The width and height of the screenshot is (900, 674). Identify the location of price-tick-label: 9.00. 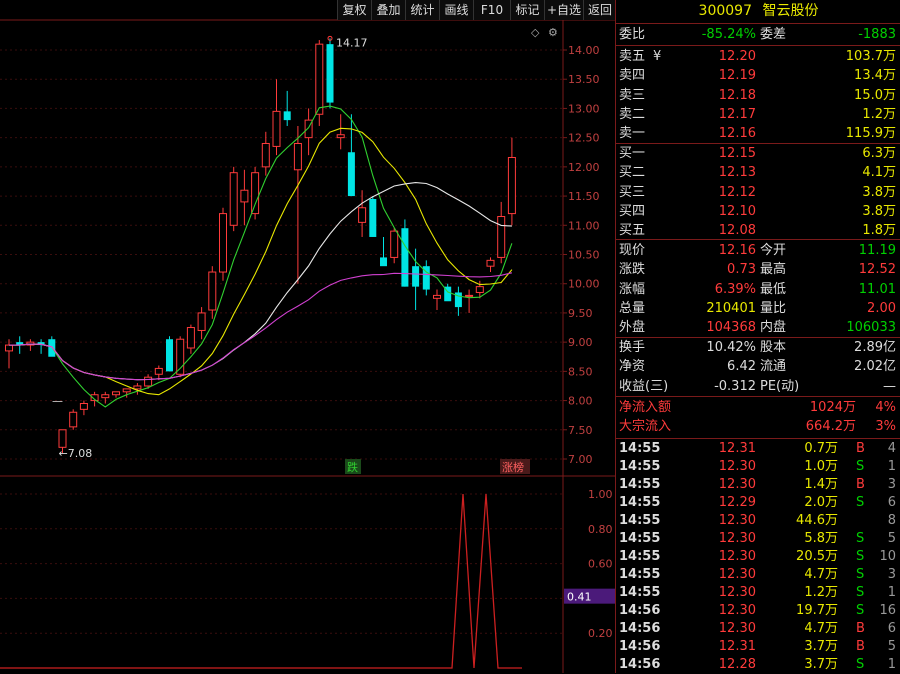
(580, 342).